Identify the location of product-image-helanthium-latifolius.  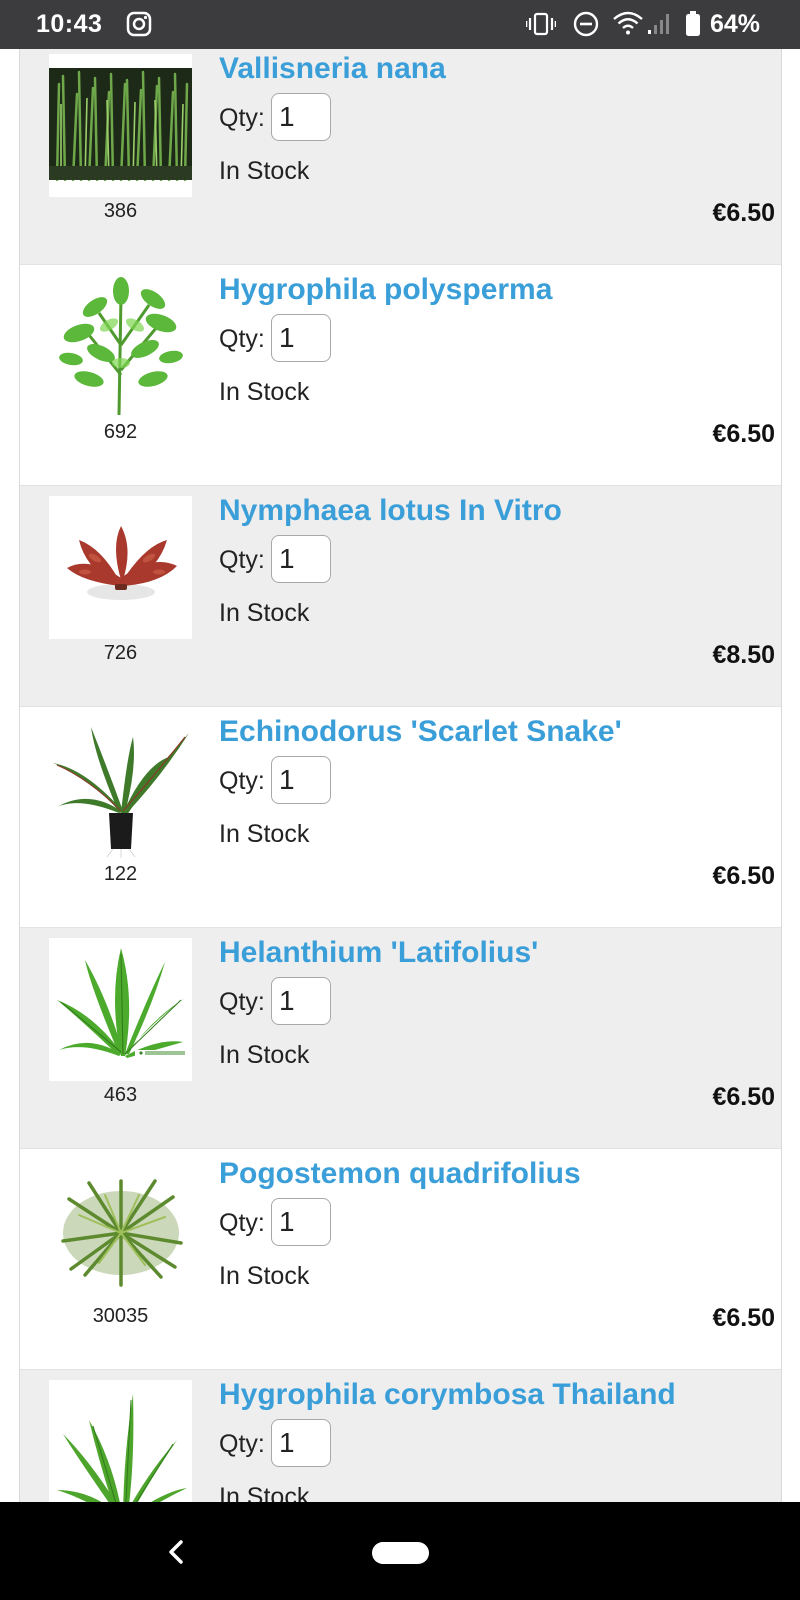
(120, 1009).